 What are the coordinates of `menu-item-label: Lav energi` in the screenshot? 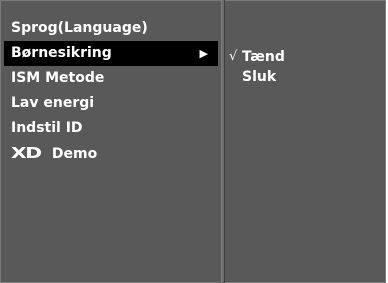 It's located at (53, 103).